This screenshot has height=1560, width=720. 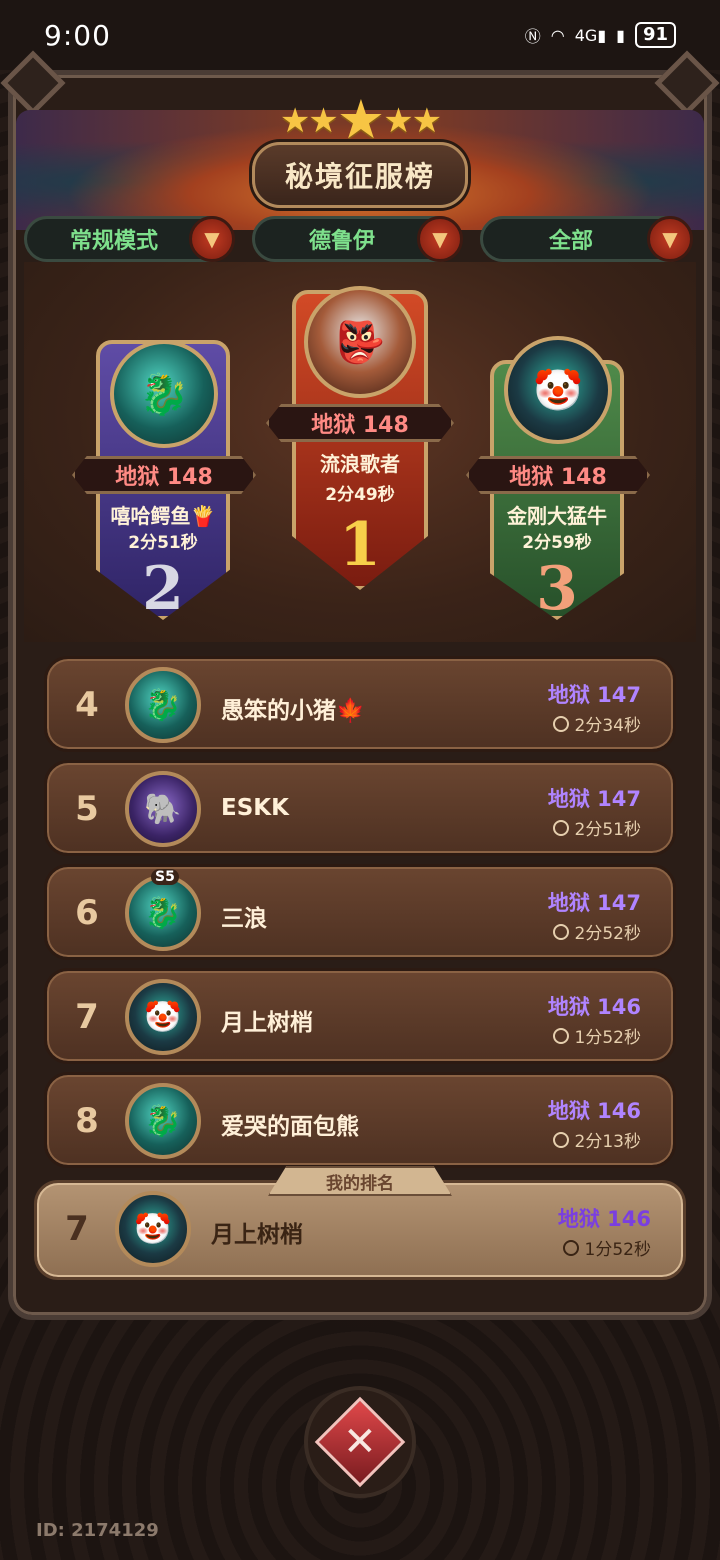 I want to click on avatar-samurai-icon: 👺, so click(x=360, y=342).